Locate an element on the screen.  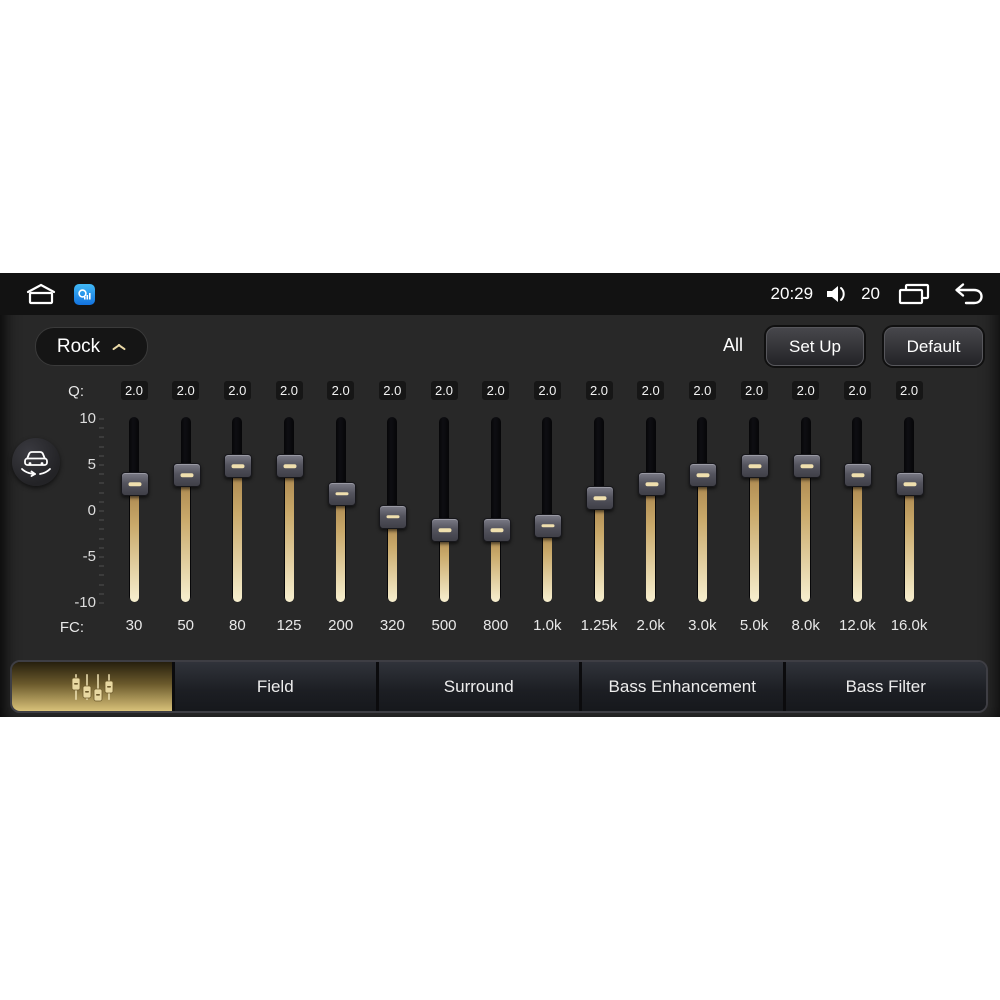
eq-slider-handle-12.0k is located at coordinates (858, 475).